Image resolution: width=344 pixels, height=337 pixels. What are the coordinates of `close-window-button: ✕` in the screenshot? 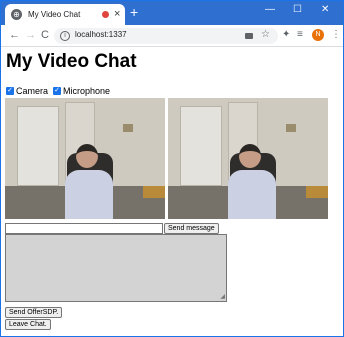 It's located at (325, 10).